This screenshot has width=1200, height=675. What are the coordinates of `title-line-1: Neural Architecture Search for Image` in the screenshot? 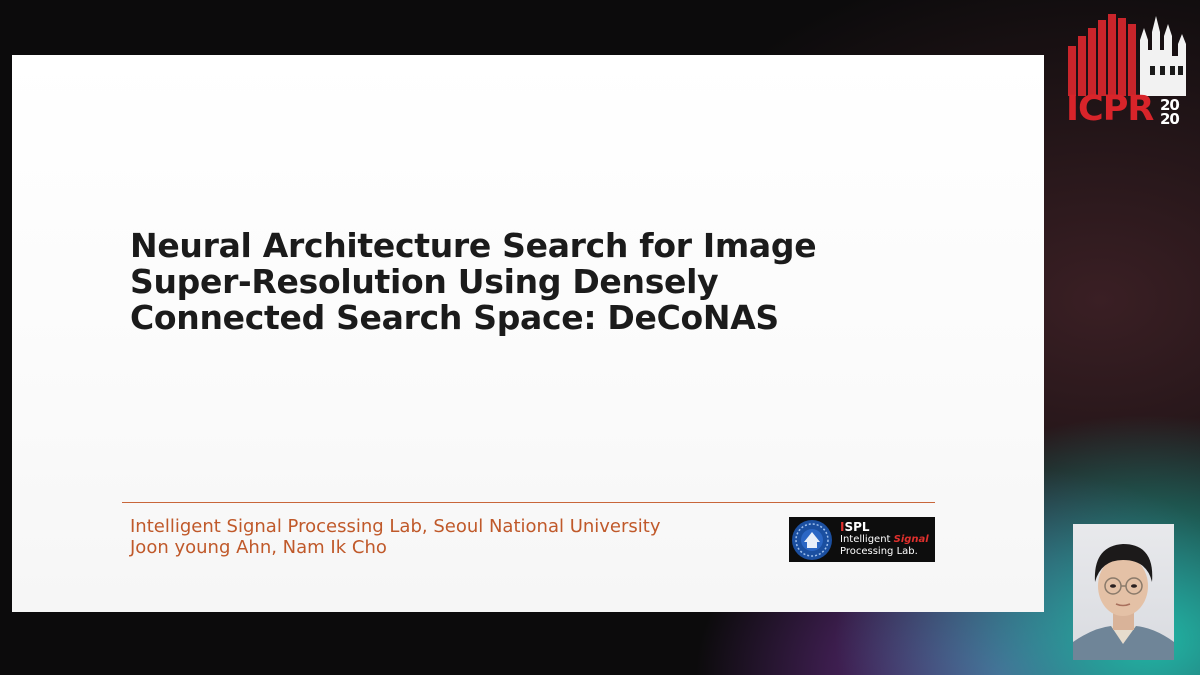 It's located at (473, 245).